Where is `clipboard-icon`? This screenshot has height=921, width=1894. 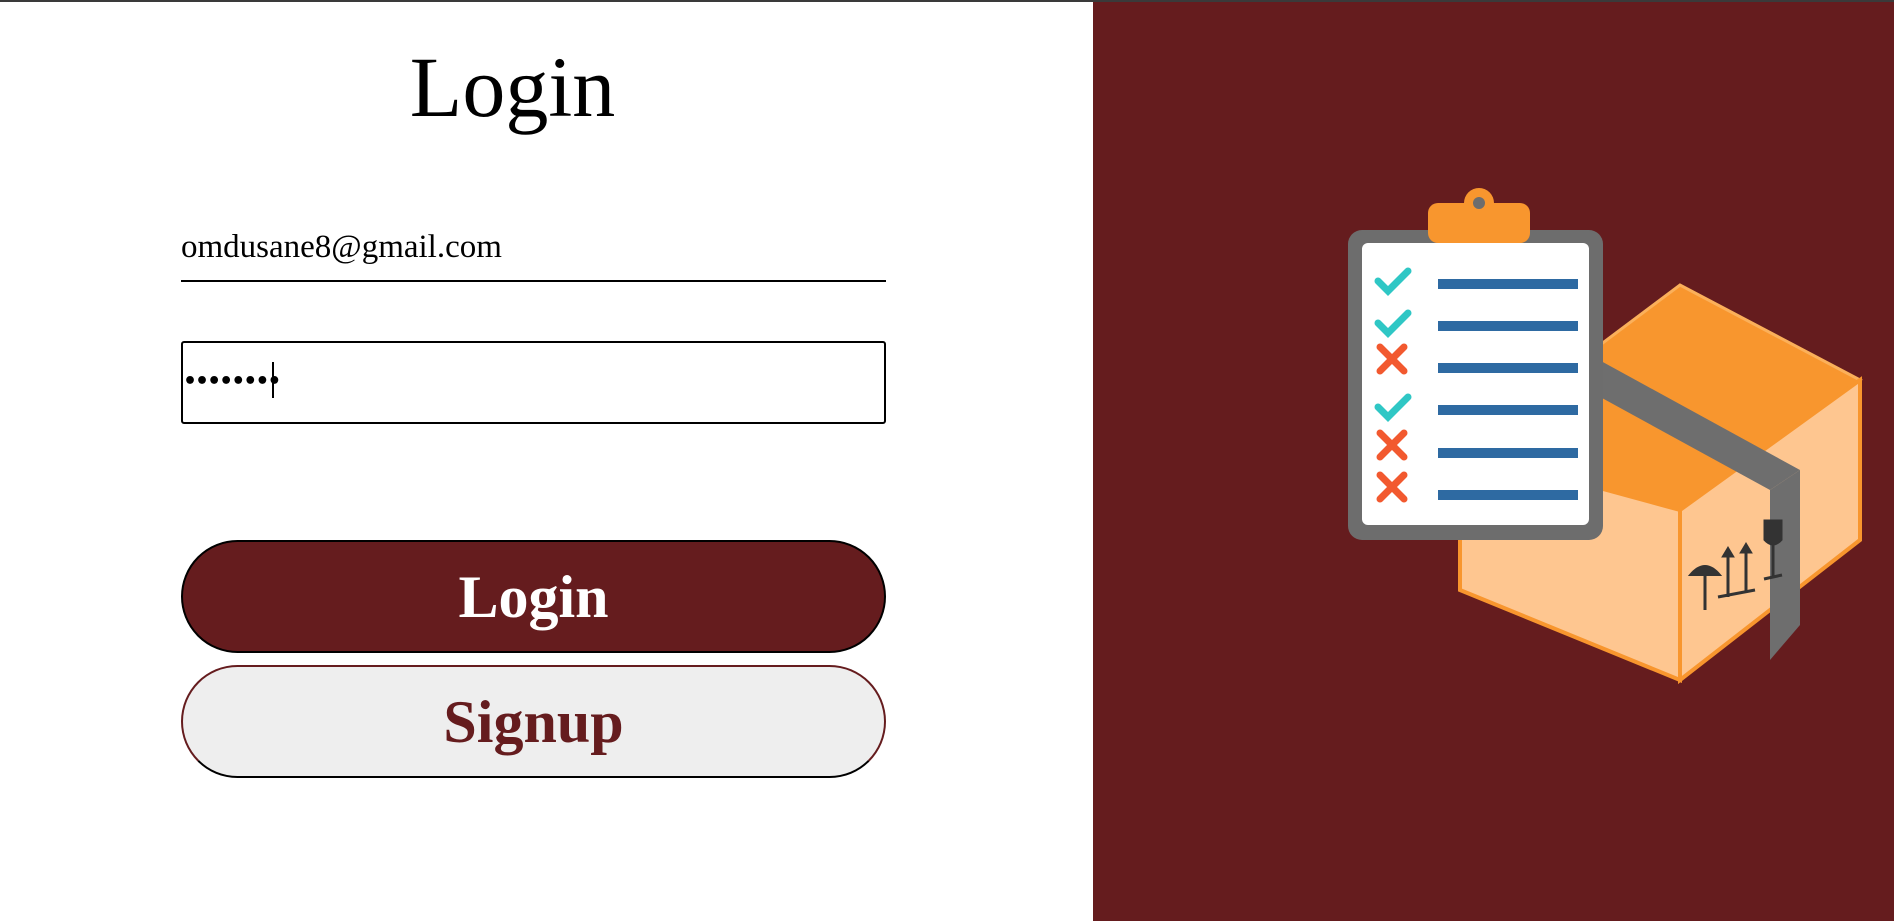 clipboard-icon is located at coordinates (1475, 364).